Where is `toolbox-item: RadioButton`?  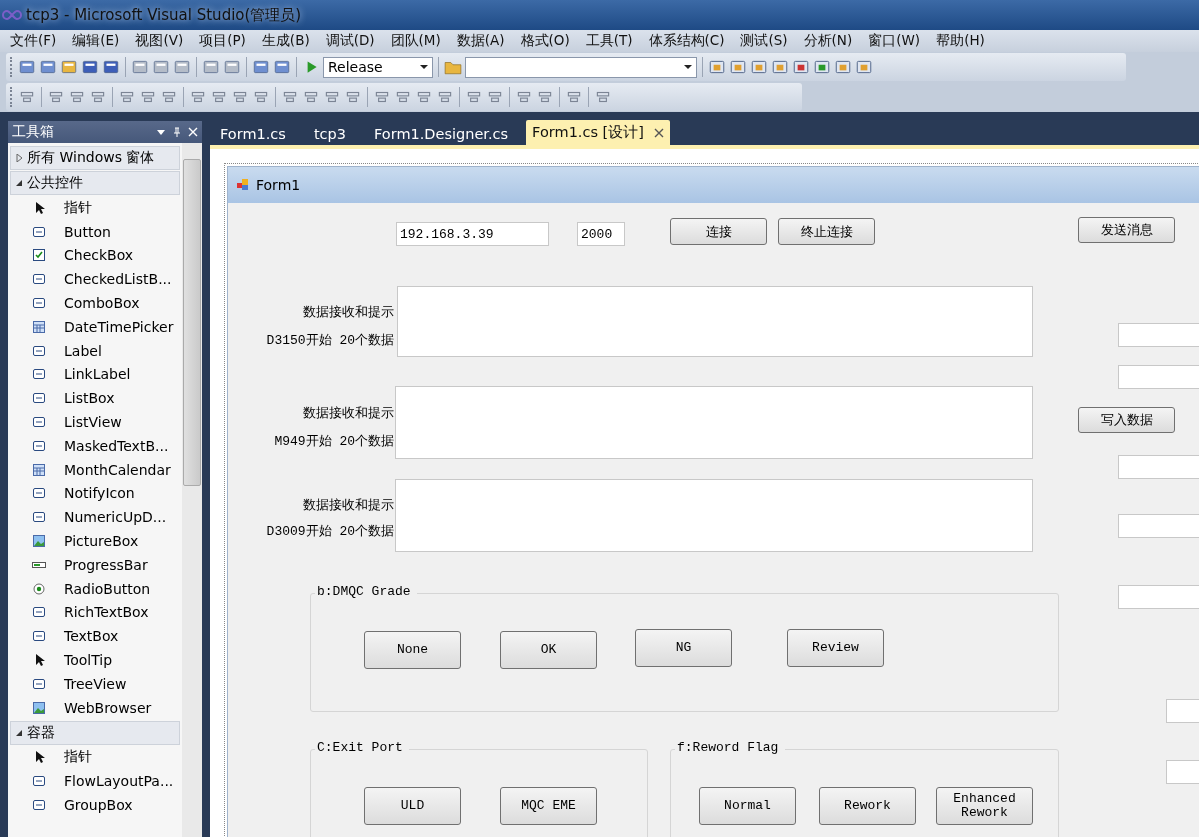 toolbox-item: RadioButton is located at coordinates (95, 588).